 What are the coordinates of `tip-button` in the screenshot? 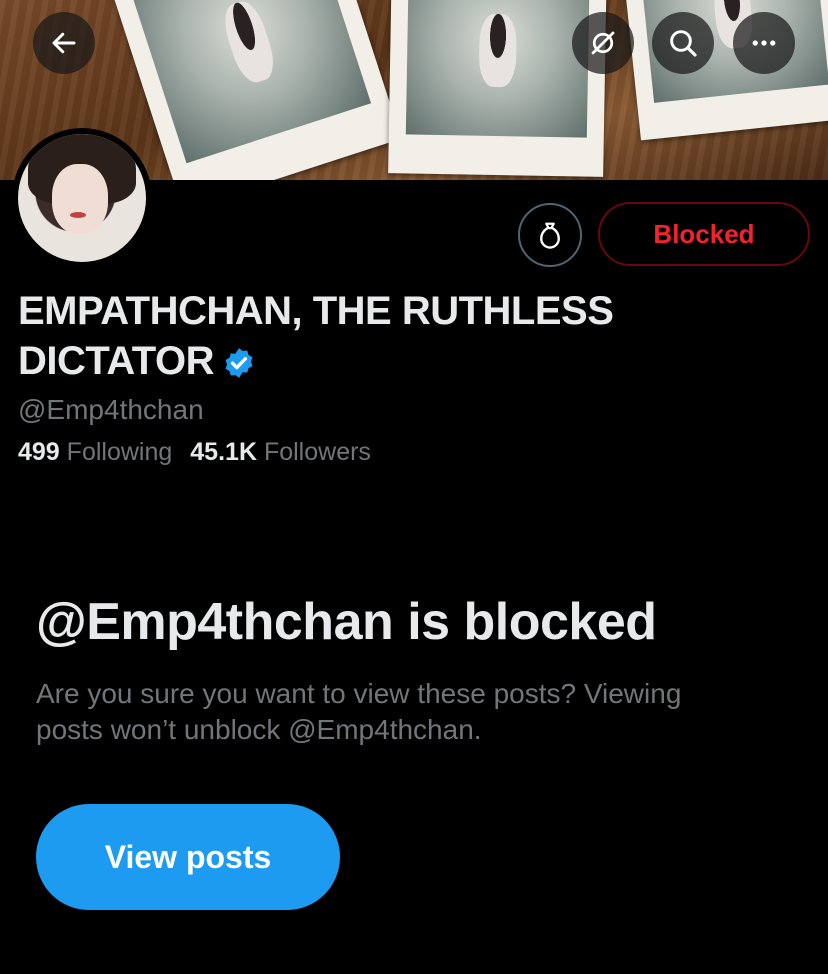 It's located at (550, 235).